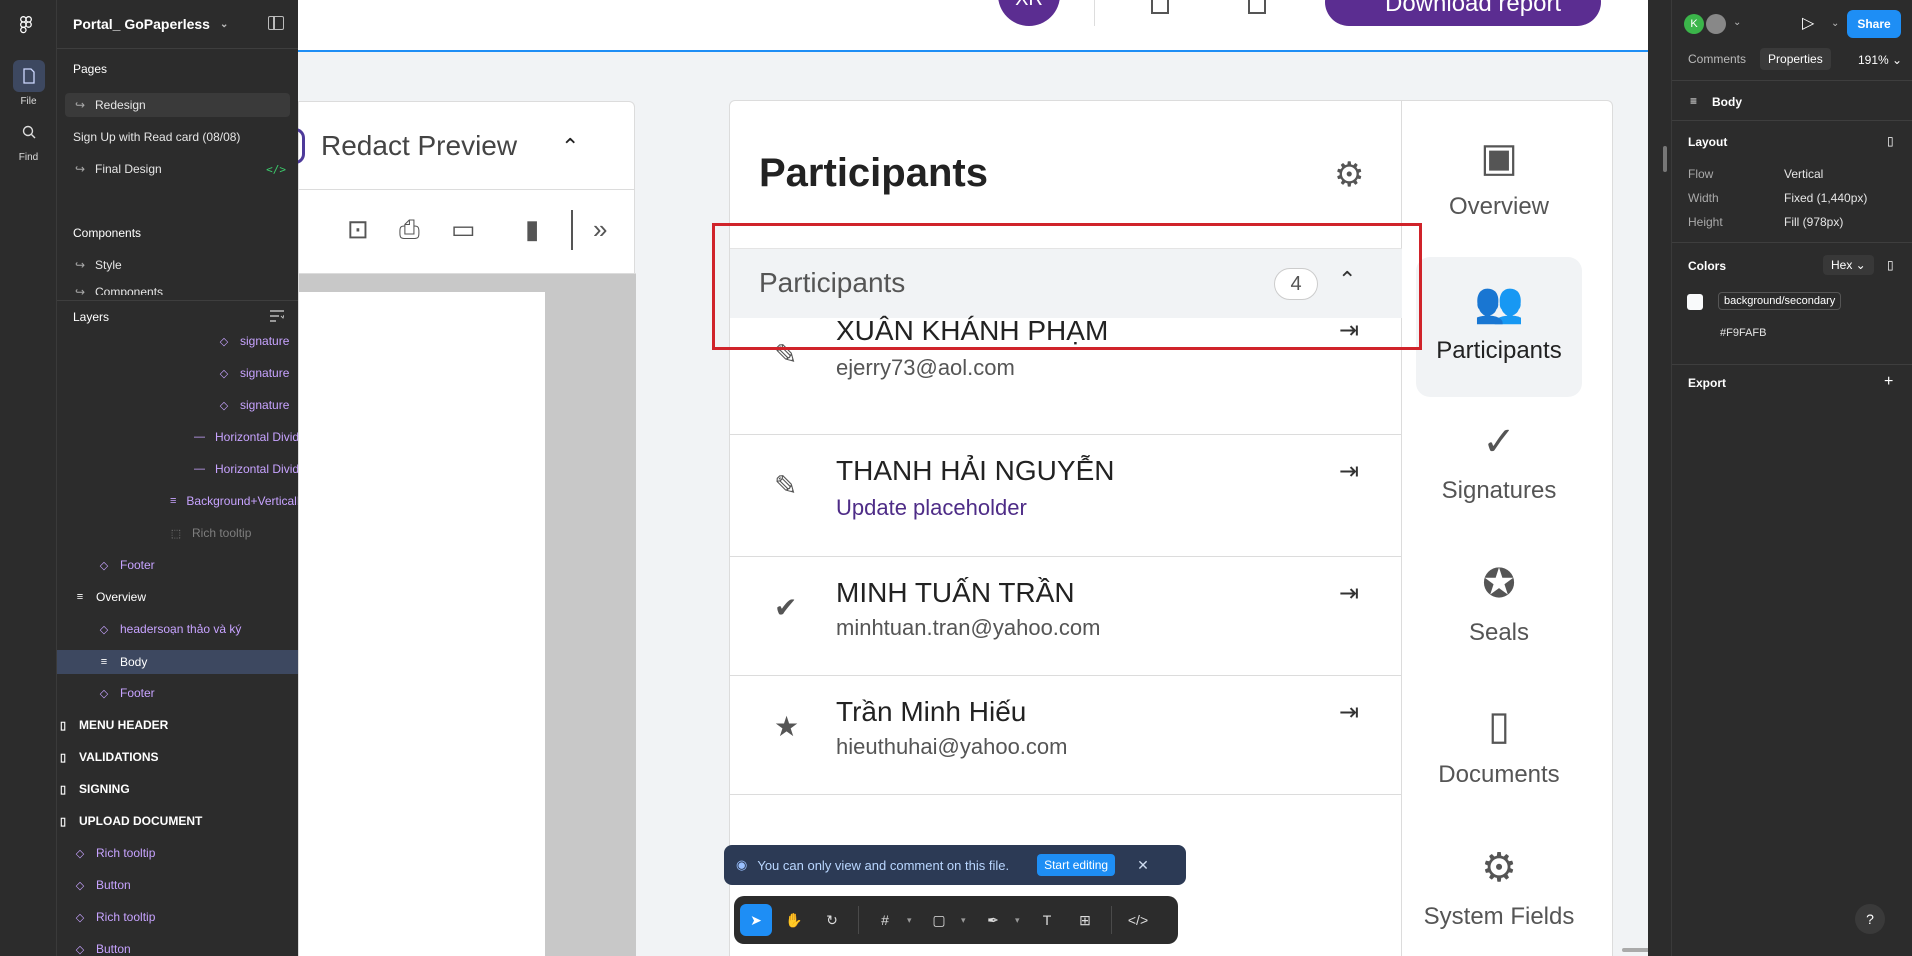  I want to click on layer-label: Horizontal Divider, so click(256, 469).